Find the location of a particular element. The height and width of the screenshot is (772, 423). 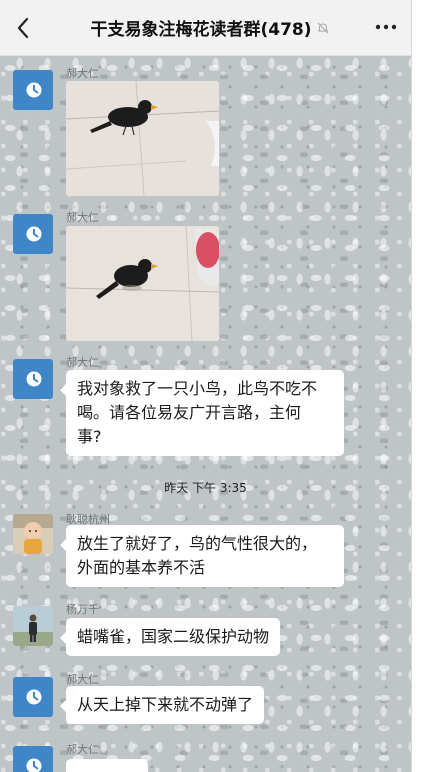

message-bubble: 我对象救了一只小鸟，此鸟不吃不 喝。请各位易友广开言路，主何 事? is located at coordinates (202, 413).